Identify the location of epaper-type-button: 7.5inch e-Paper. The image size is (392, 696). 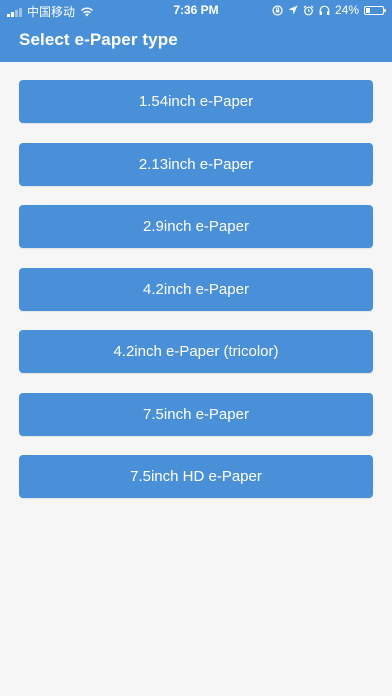
(196, 414).